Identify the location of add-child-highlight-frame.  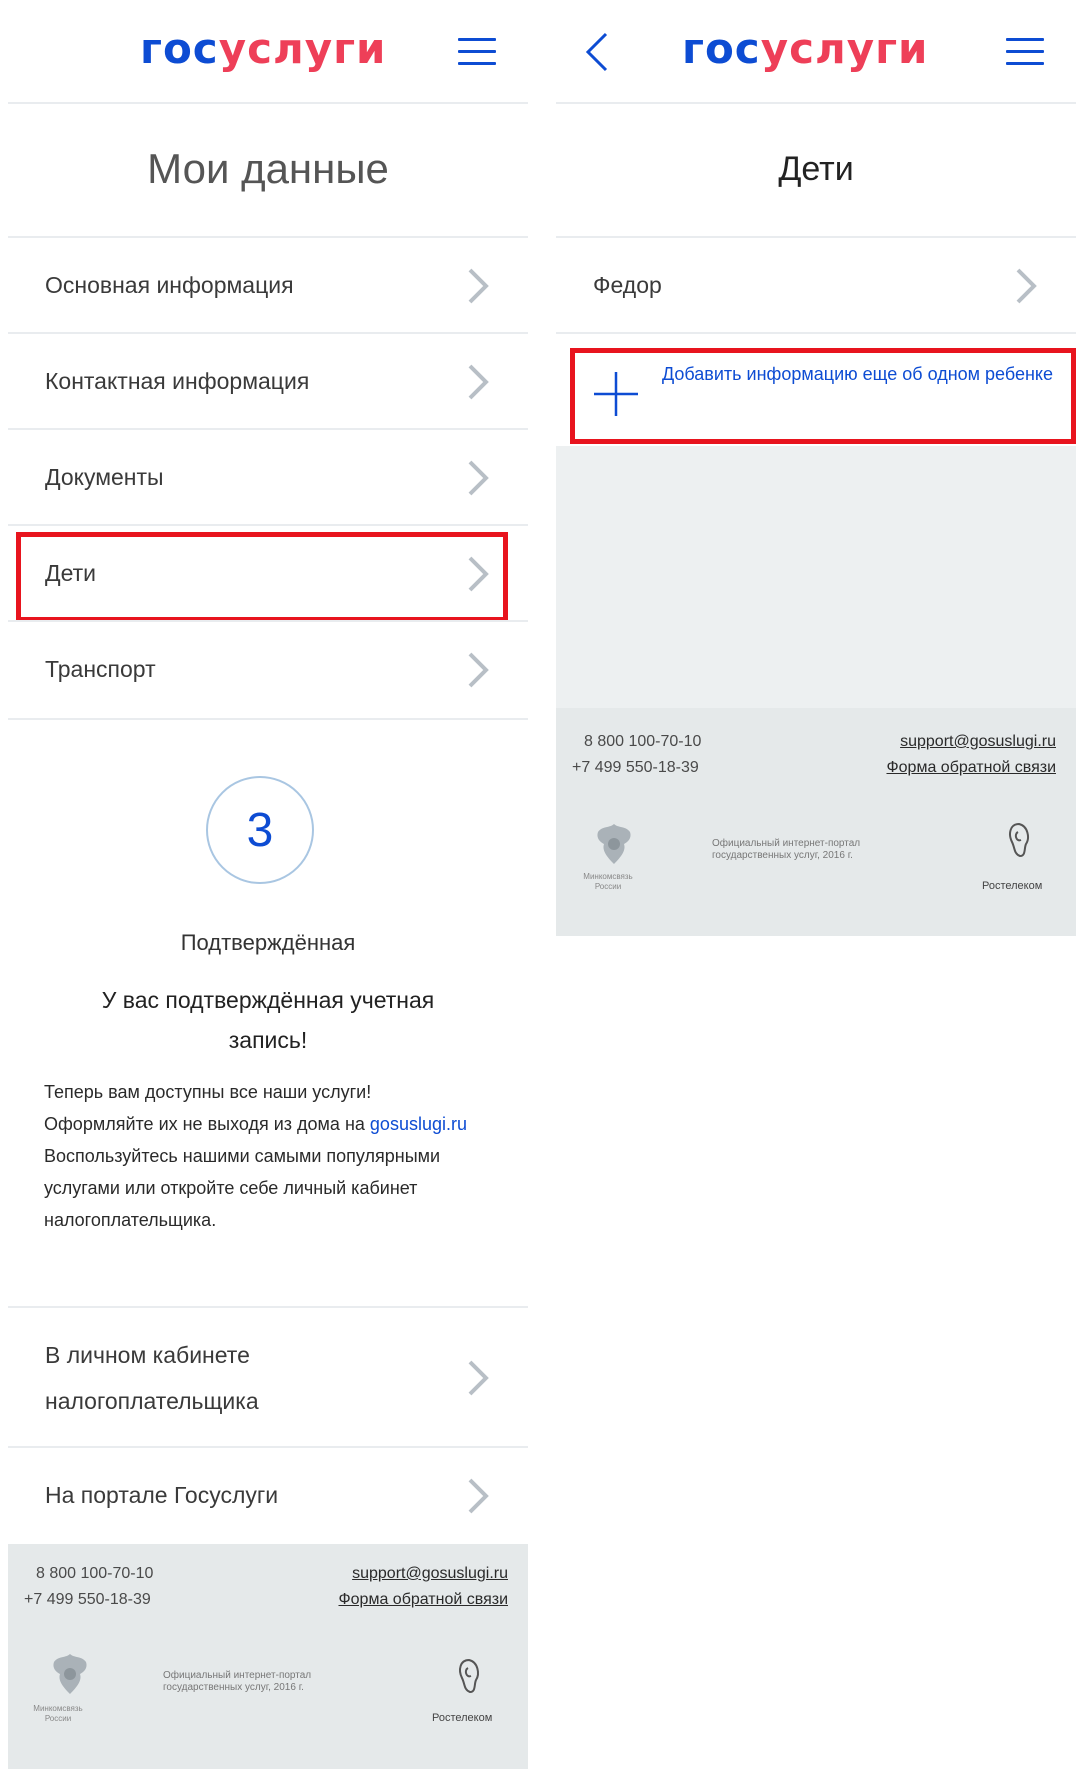
(823, 396).